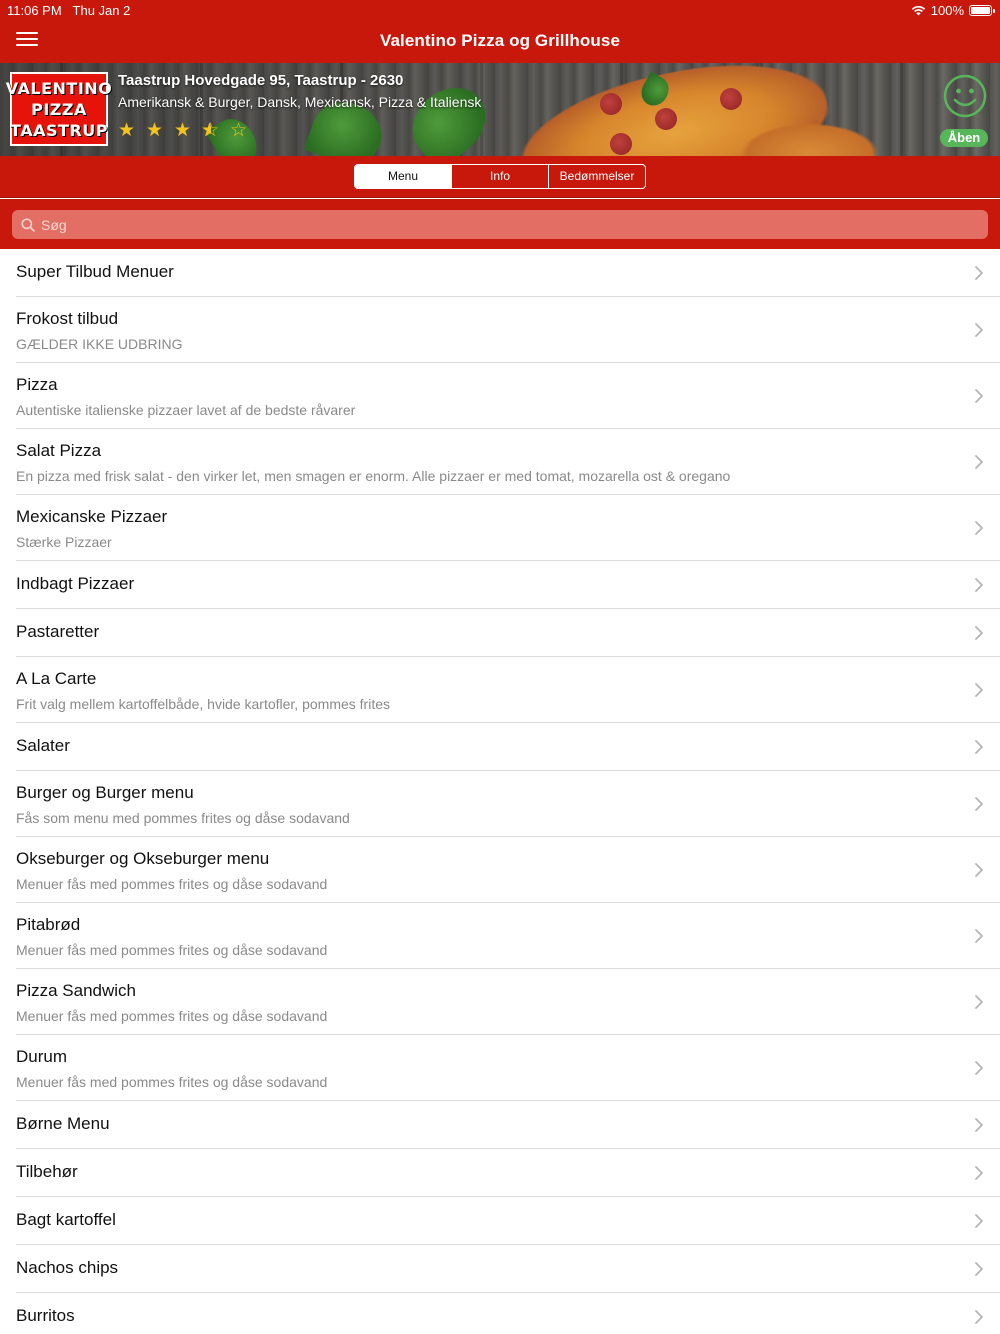 The image size is (1000, 1334). What do you see at coordinates (947, 10) in the screenshot?
I see `battery-percent: 100%` at bounding box center [947, 10].